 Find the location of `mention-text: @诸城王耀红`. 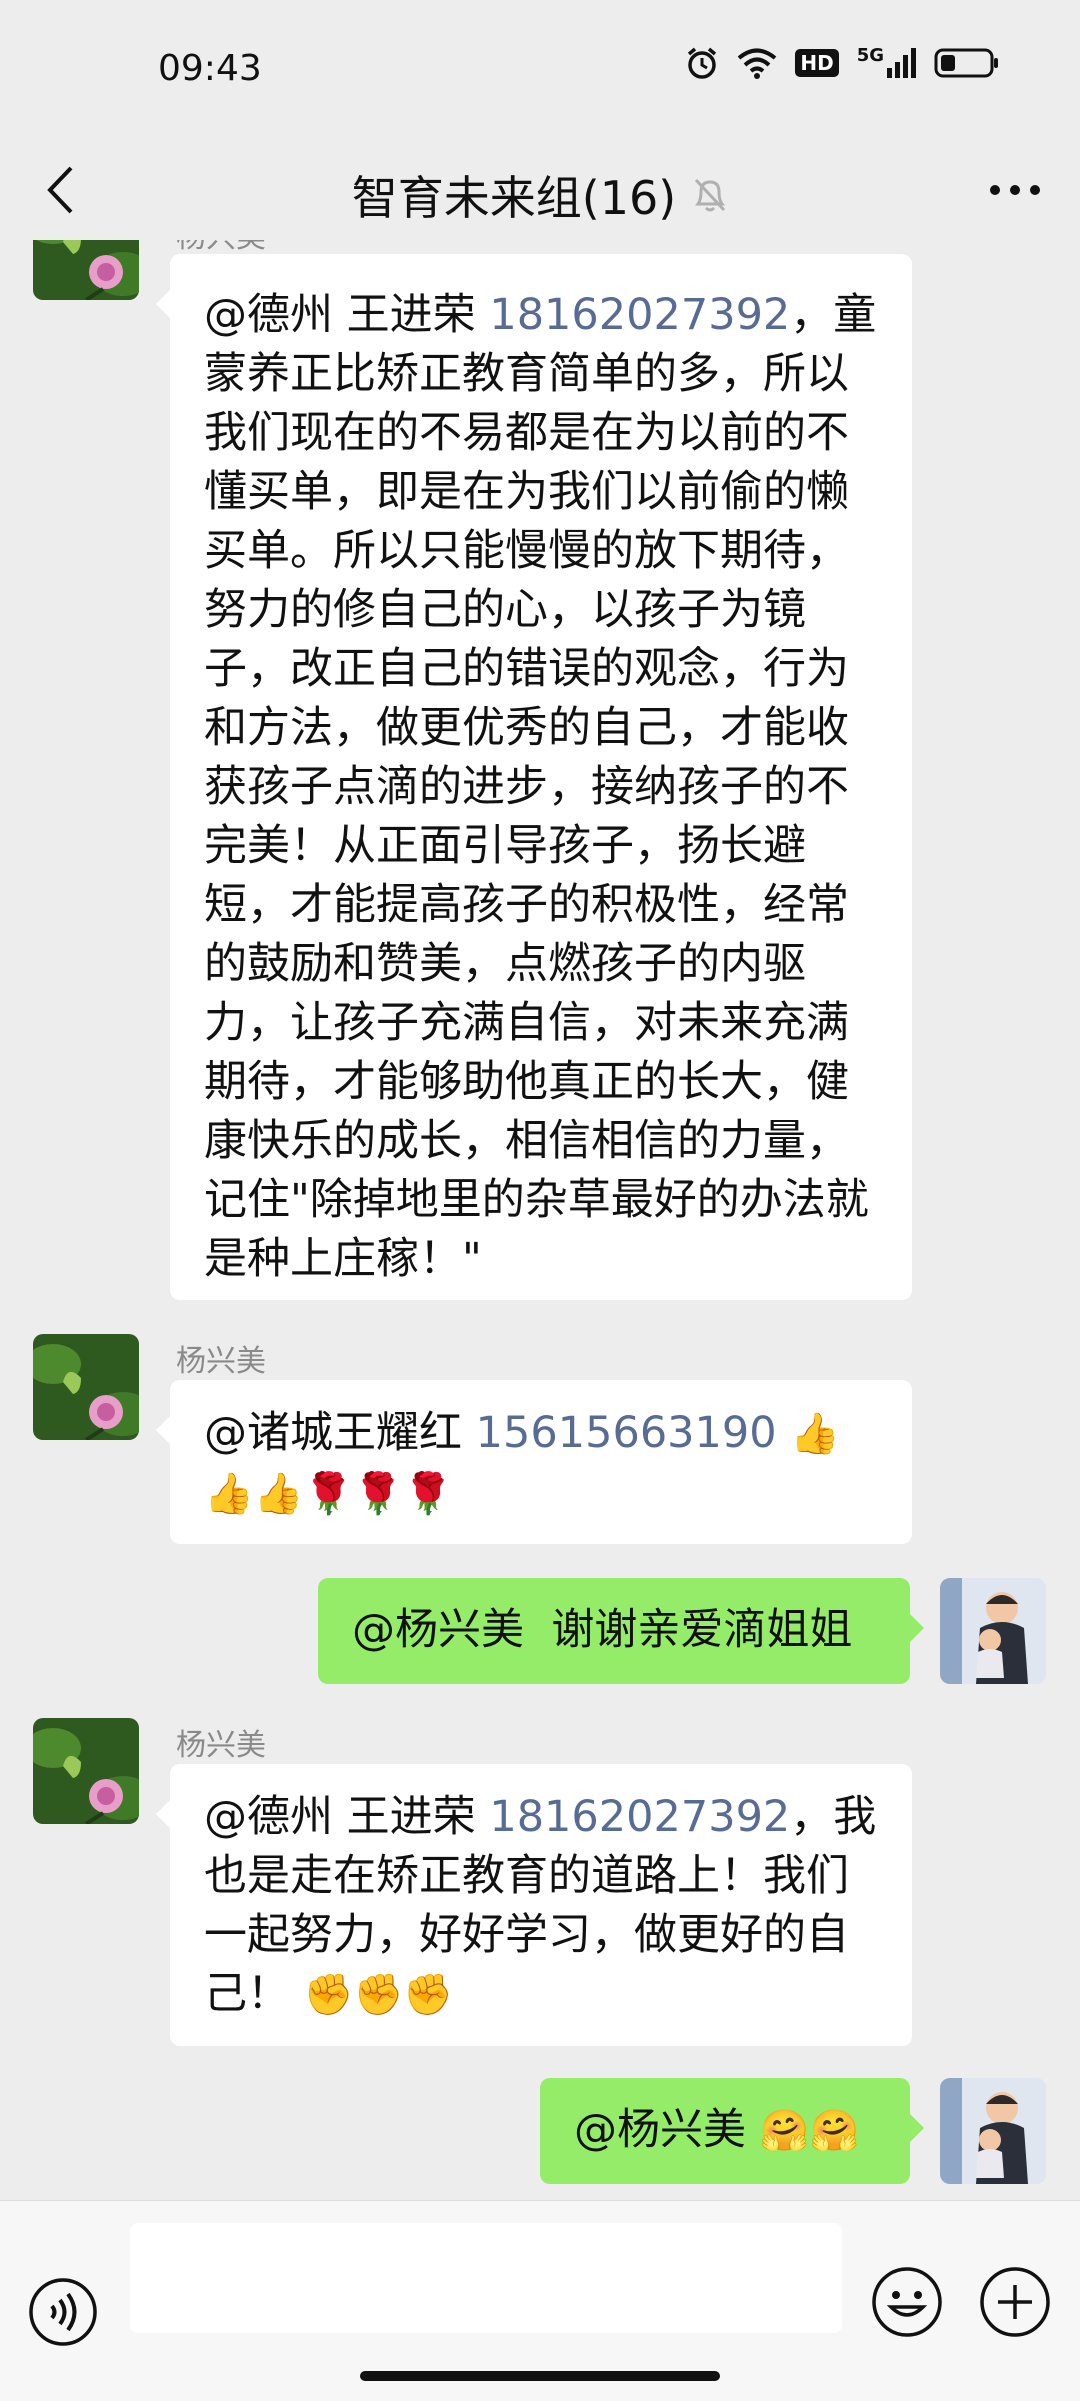

mention-text: @诸城王耀红 is located at coordinates (333, 1433).